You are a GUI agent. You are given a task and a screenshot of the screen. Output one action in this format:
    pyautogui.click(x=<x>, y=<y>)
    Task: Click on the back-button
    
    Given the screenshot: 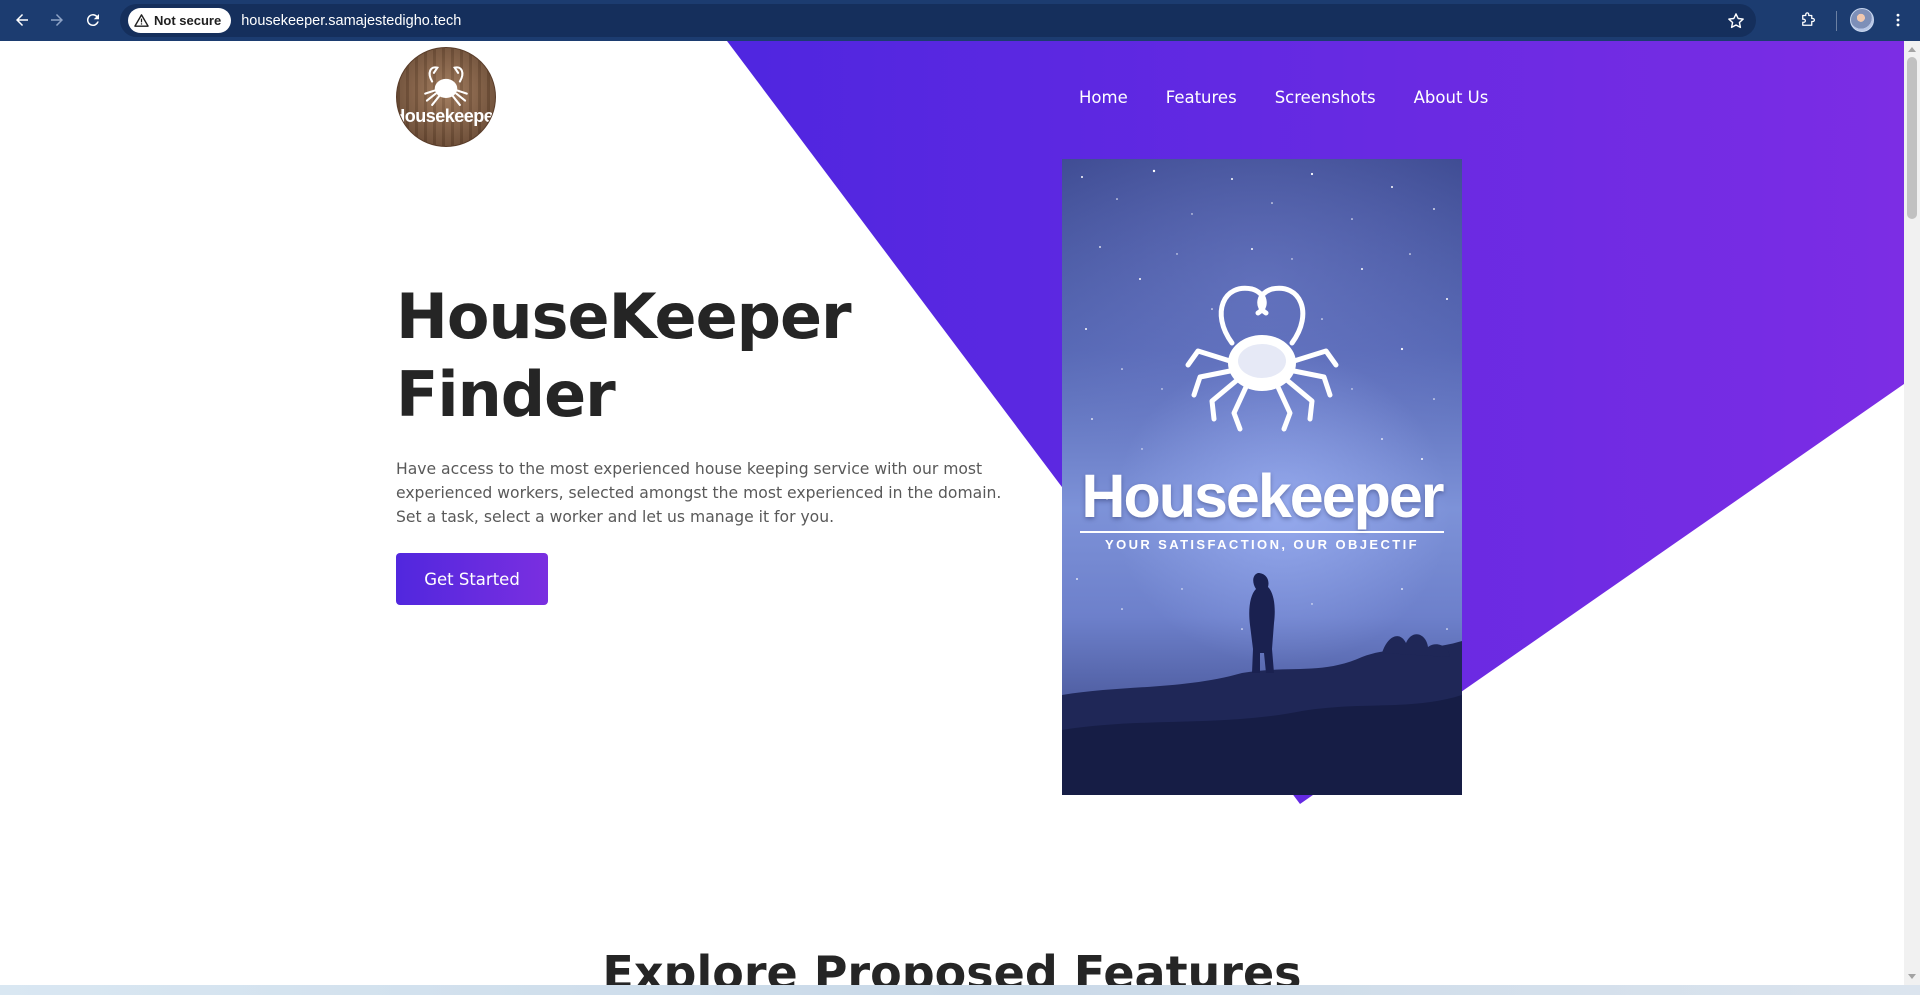 What is the action you would take?
    pyautogui.click(x=22, y=20)
    